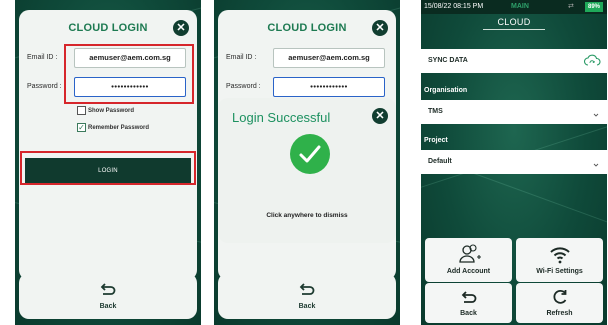  I want to click on project-value: Default, so click(440, 161).